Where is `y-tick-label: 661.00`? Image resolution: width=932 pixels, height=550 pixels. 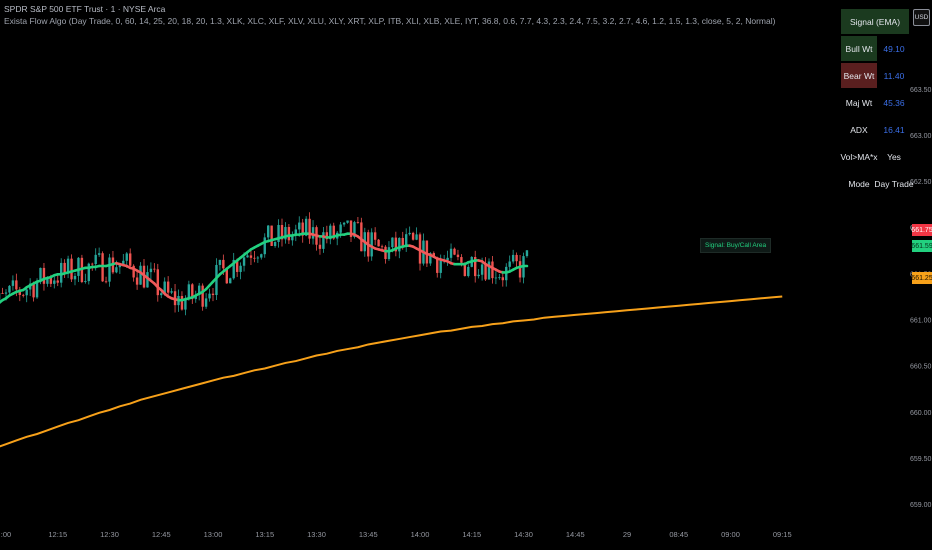 y-tick-label: 661.00 is located at coordinates (921, 321).